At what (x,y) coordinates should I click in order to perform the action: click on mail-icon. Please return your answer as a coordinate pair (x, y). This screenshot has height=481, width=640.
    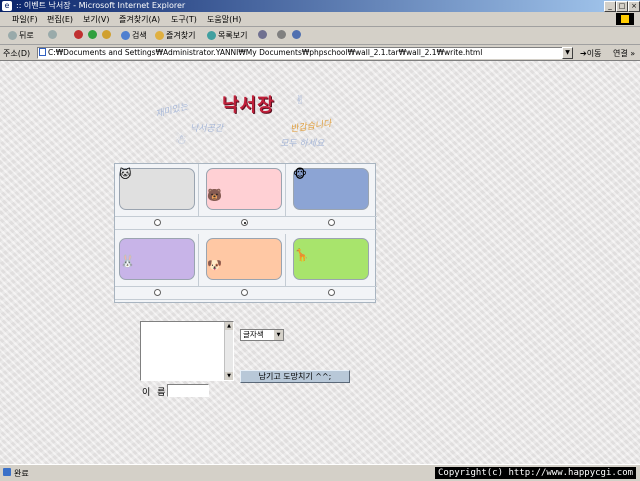
    Looking at the image, I should click on (262, 34).